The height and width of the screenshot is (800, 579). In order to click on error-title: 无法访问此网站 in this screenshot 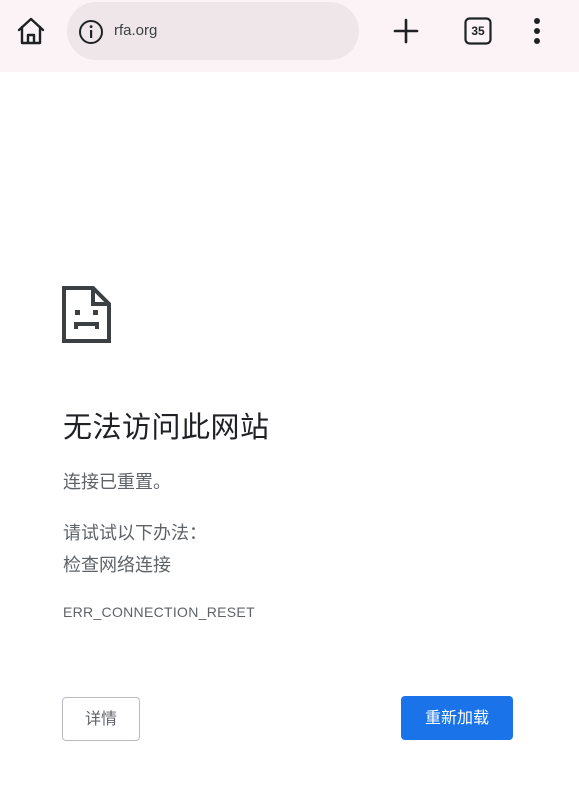, I will do `click(166, 427)`.